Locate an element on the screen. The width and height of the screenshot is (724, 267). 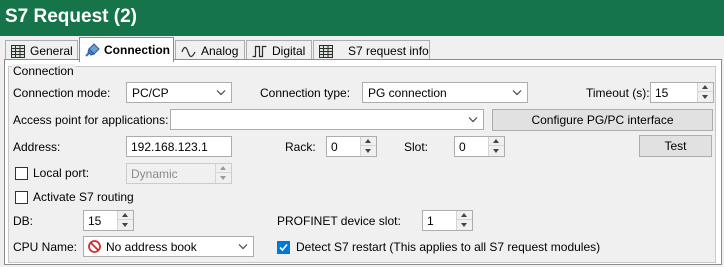
local-port-checkbox is located at coordinates (21, 173).